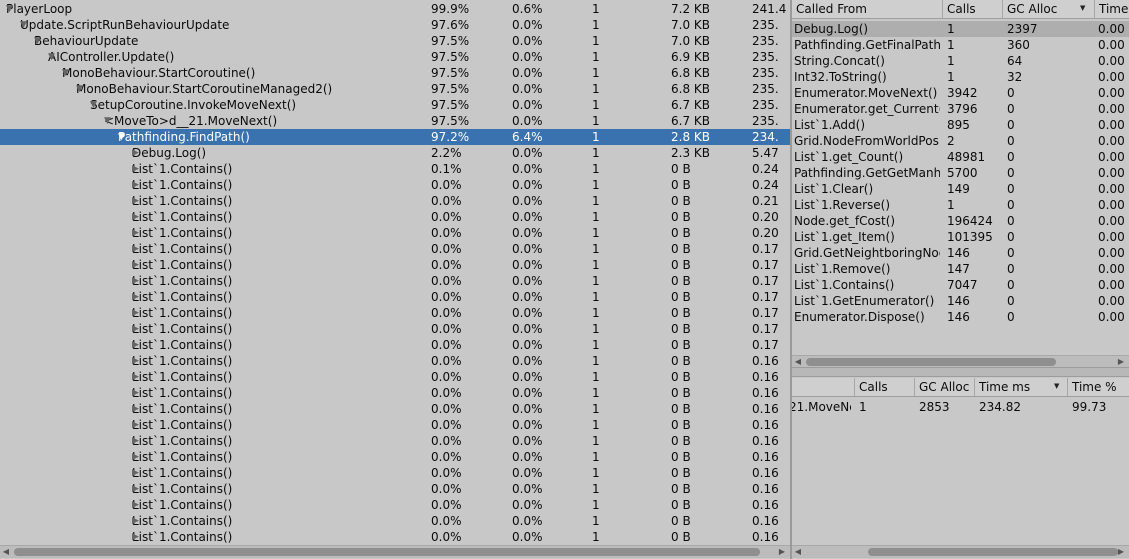 The width and height of the screenshot is (1129, 559). I want to click on table-row: ▼ PlayerLoop 99.9% 0.6% 1 7.2 KB 241.4, so click(395, 9).